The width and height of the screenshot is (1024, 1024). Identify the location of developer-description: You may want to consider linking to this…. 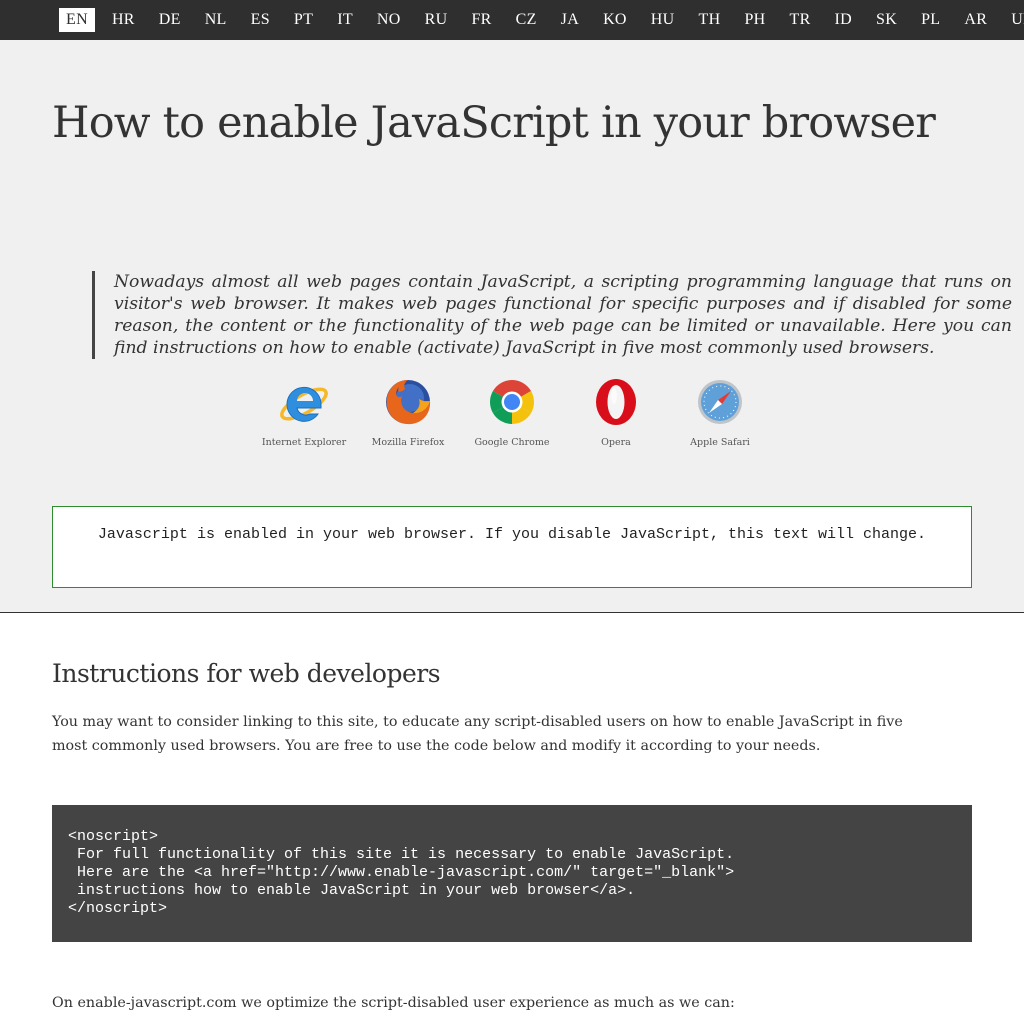
(477, 734).